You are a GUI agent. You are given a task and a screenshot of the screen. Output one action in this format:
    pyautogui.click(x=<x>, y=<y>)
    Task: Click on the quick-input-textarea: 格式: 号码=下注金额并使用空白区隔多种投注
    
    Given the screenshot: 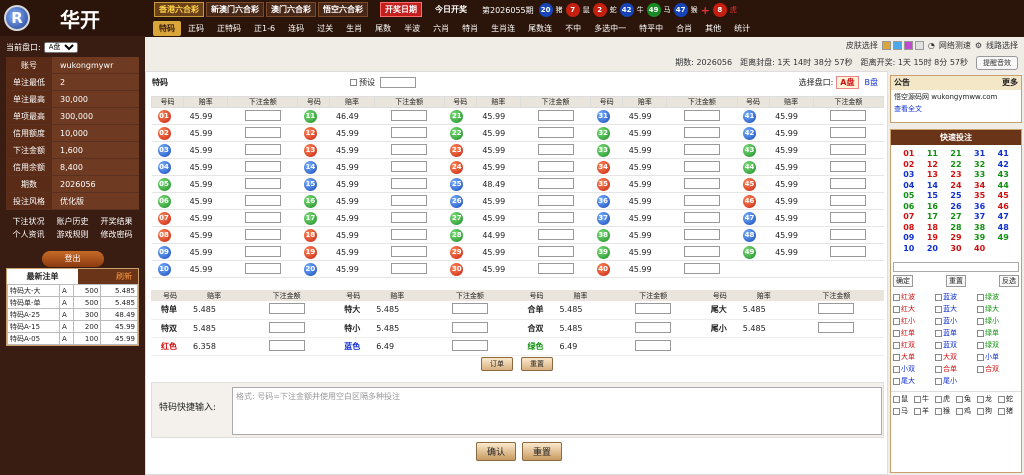 What is the action you would take?
    pyautogui.click(x=557, y=411)
    